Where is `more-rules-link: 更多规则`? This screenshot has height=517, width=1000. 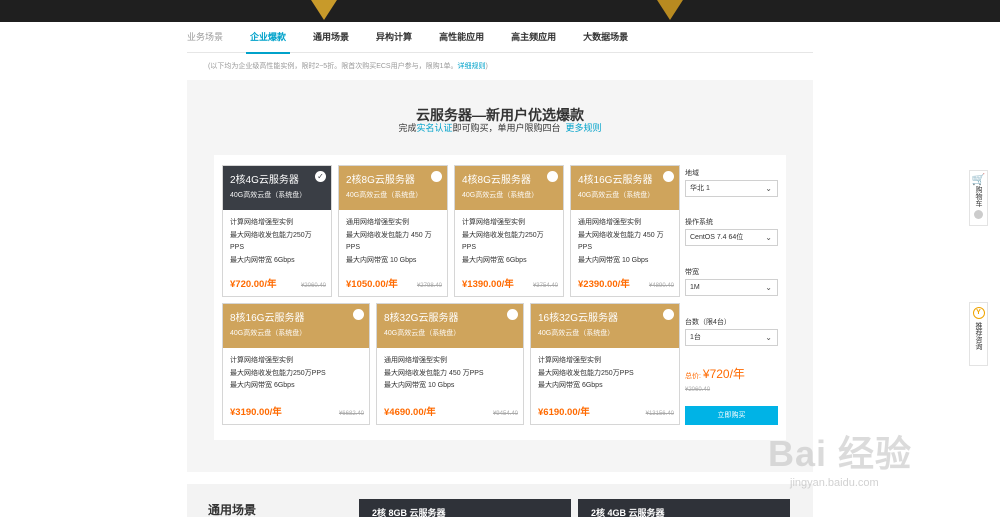 more-rules-link: 更多规则 is located at coordinates (584, 128).